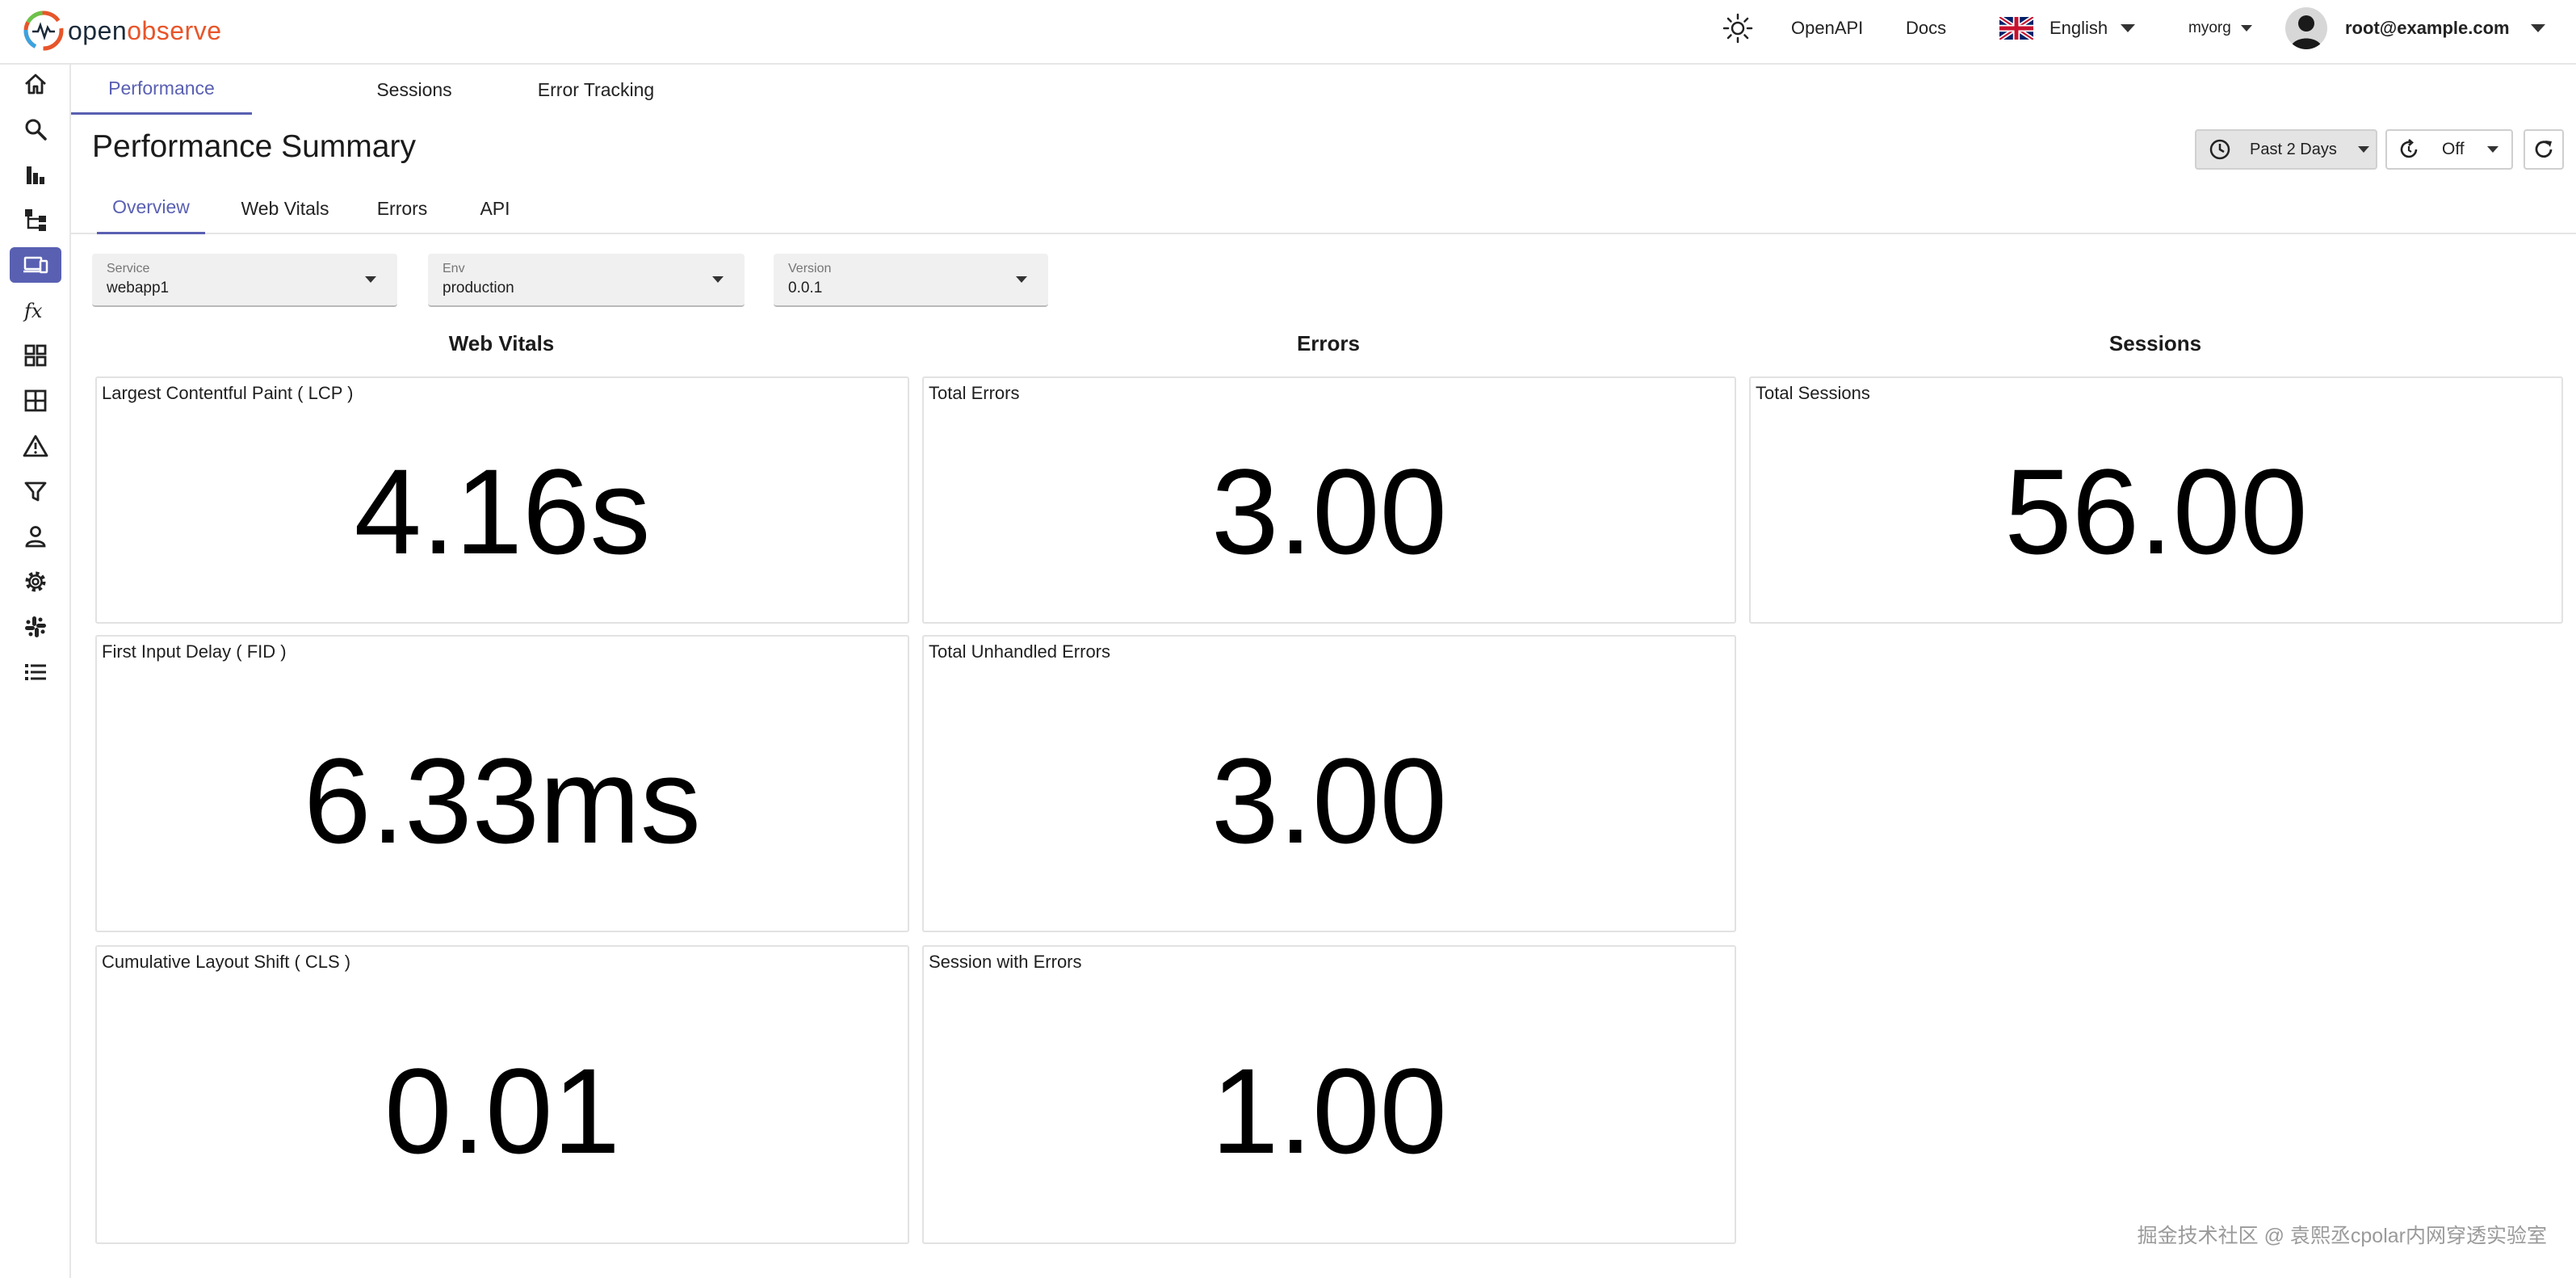 This screenshot has height=1278, width=2576. What do you see at coordinates (1329, 1111) in the screenshot?
I see `panel-value: 1.00` at bounding box center [1329, 1111].